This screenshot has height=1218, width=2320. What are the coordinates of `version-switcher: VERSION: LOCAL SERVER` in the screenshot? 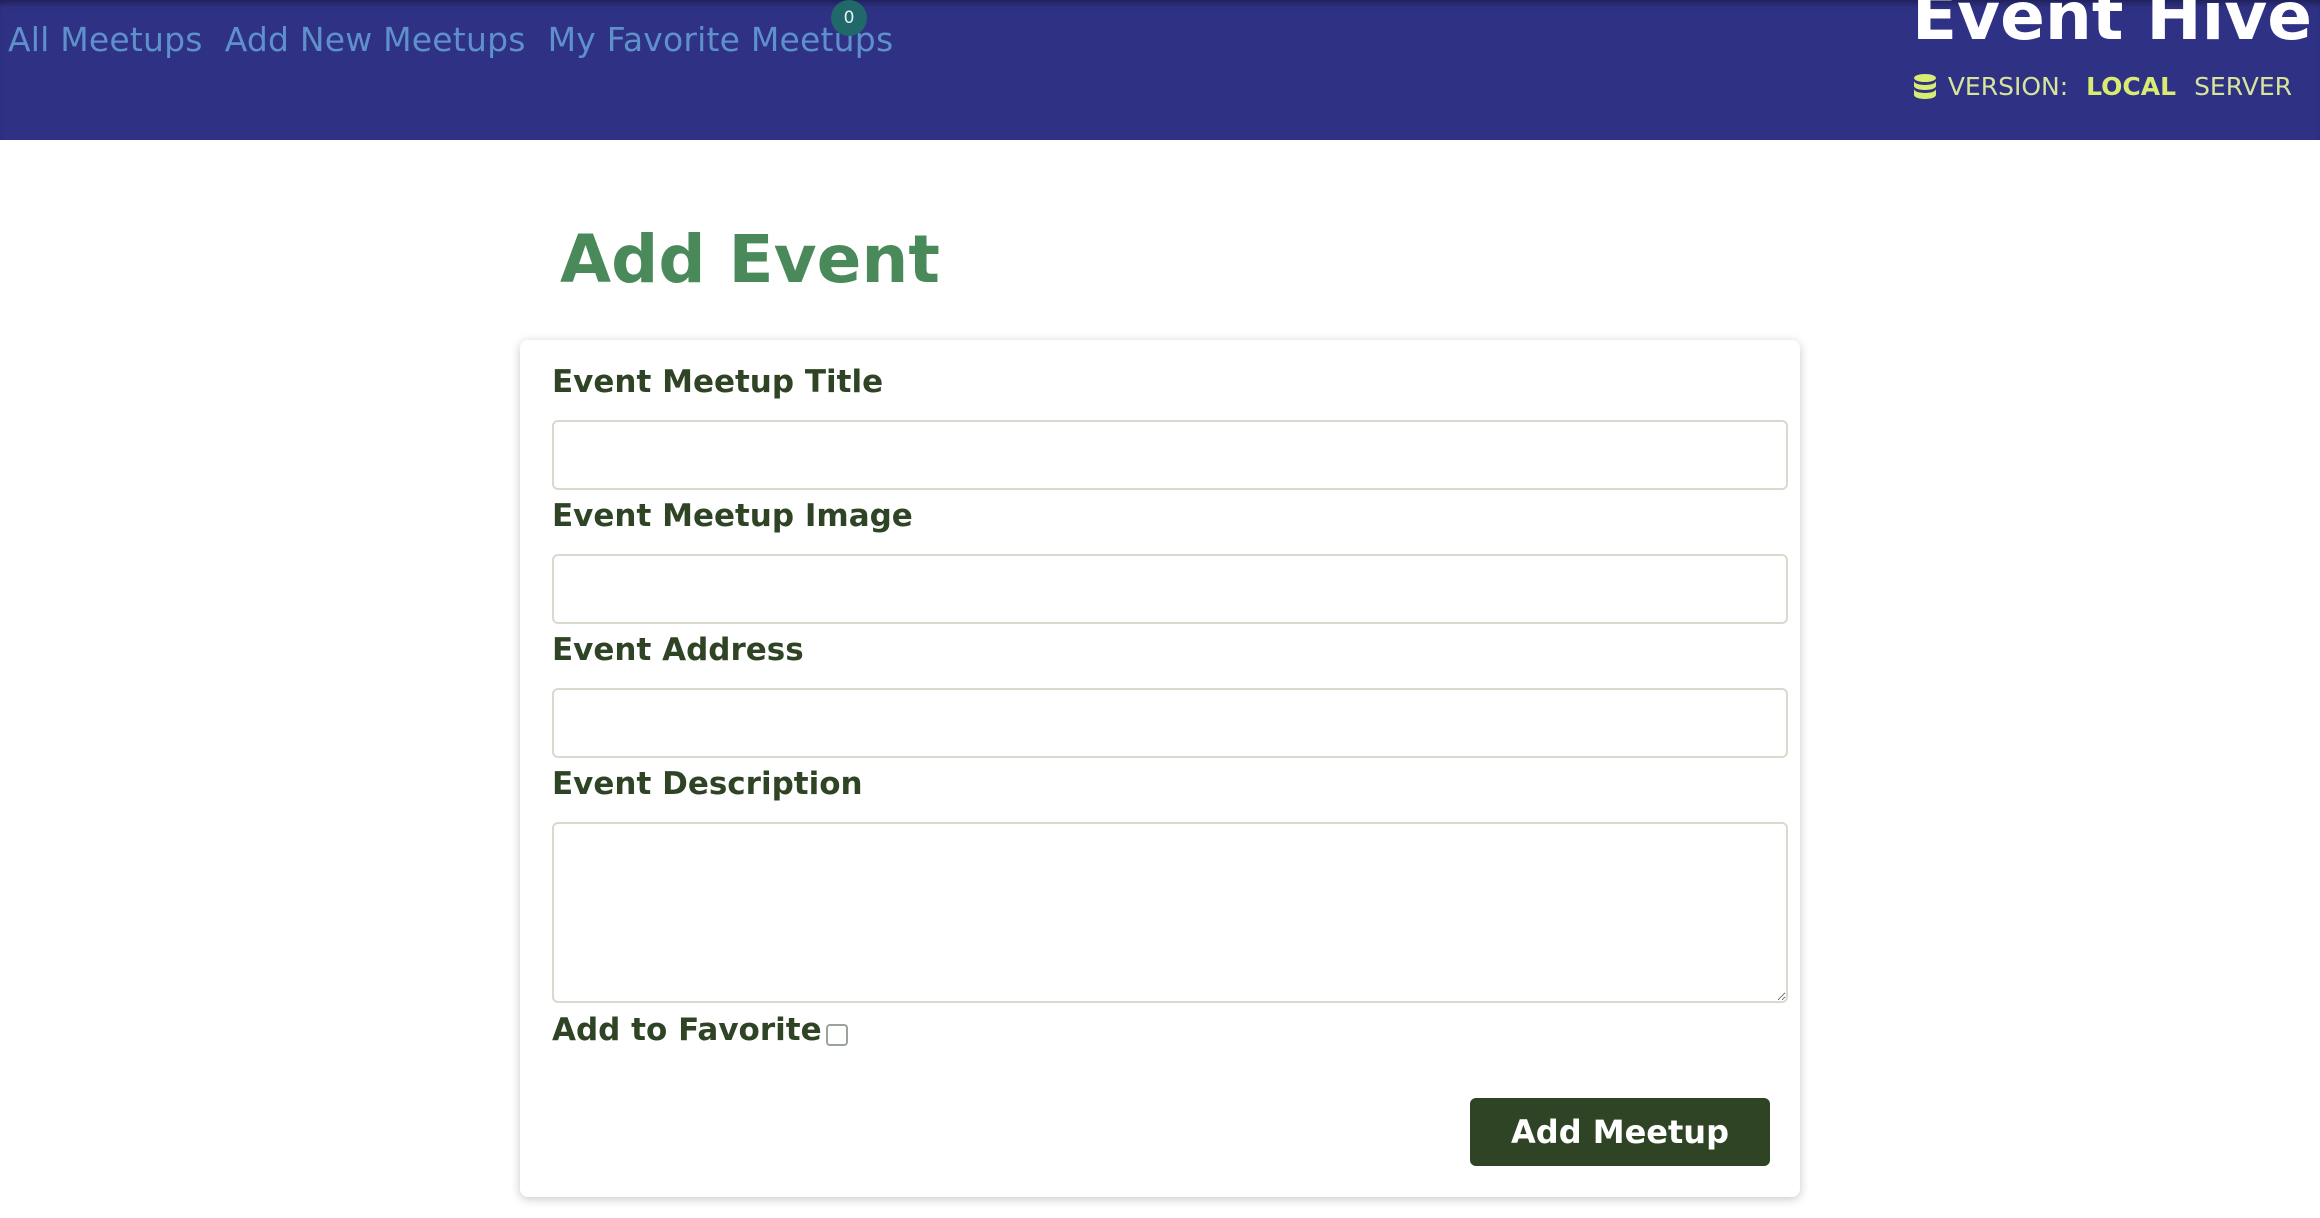 It's located at (2102, 86).